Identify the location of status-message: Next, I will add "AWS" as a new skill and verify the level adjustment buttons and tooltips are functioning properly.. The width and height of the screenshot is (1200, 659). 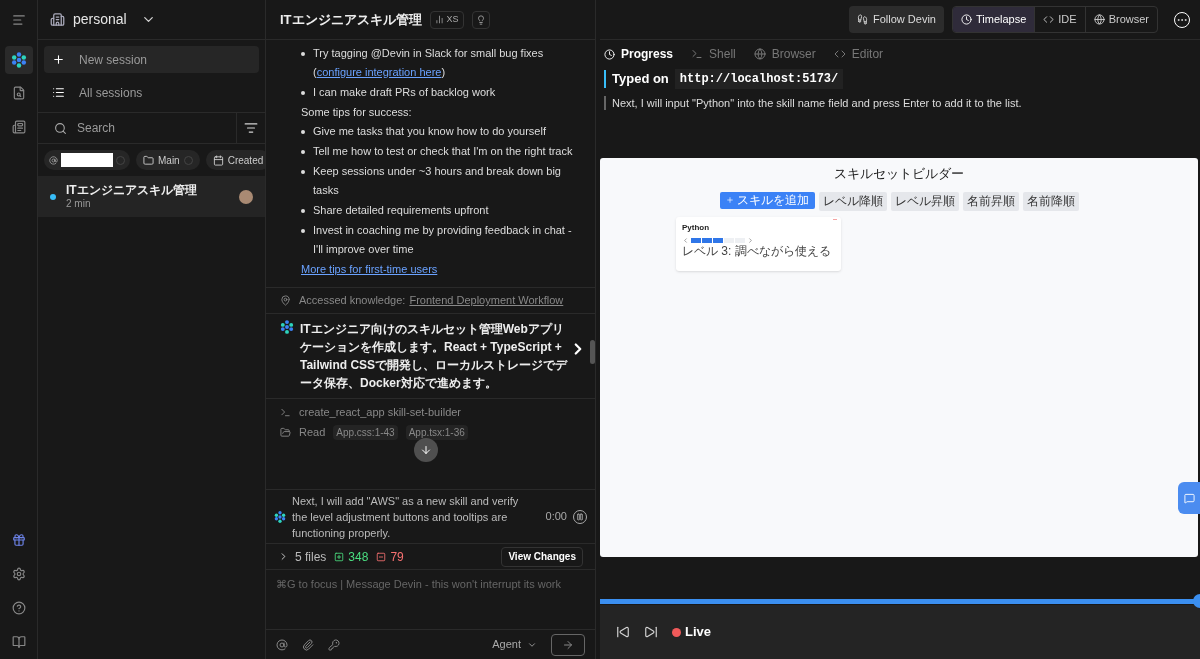
(406, 517).